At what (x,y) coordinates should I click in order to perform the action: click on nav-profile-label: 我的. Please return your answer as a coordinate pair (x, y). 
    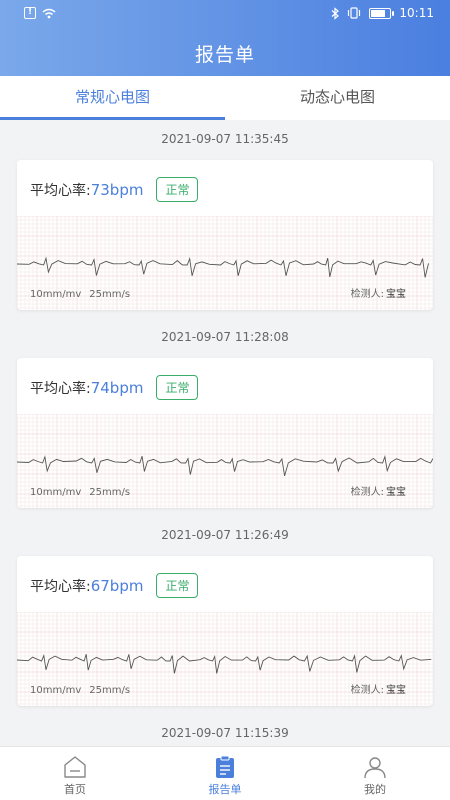
    Looking at the image, I should click on (375, 789).